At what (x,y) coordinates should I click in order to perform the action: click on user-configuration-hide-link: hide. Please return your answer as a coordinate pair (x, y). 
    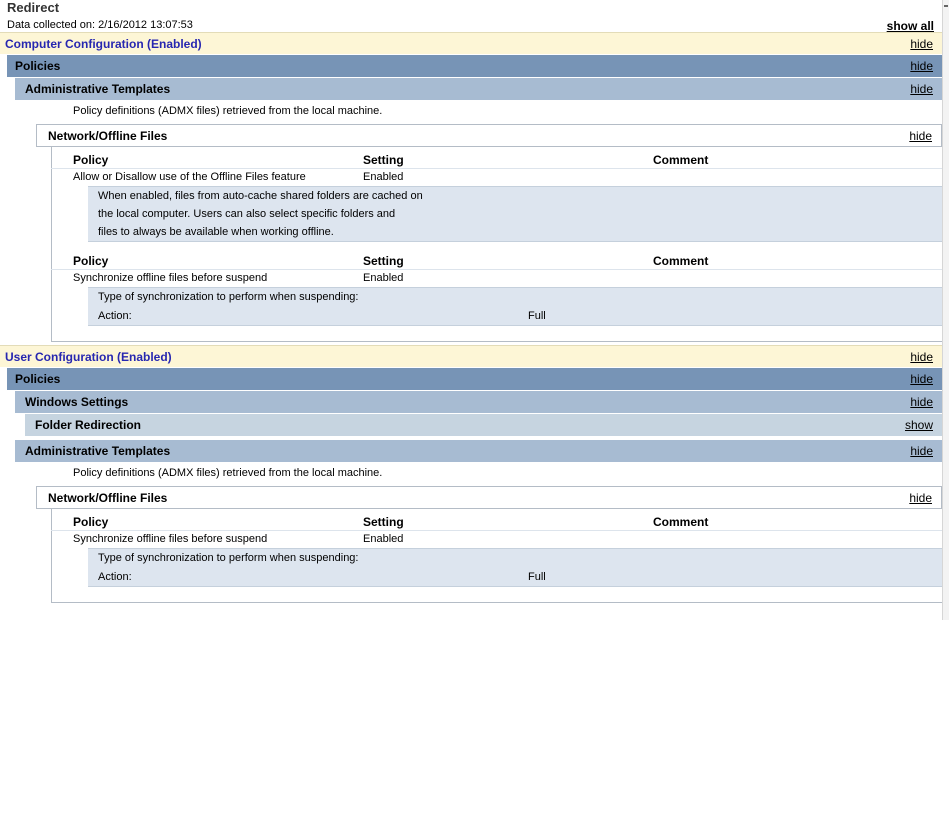
    Looking at the image, I should click on (921, 357).